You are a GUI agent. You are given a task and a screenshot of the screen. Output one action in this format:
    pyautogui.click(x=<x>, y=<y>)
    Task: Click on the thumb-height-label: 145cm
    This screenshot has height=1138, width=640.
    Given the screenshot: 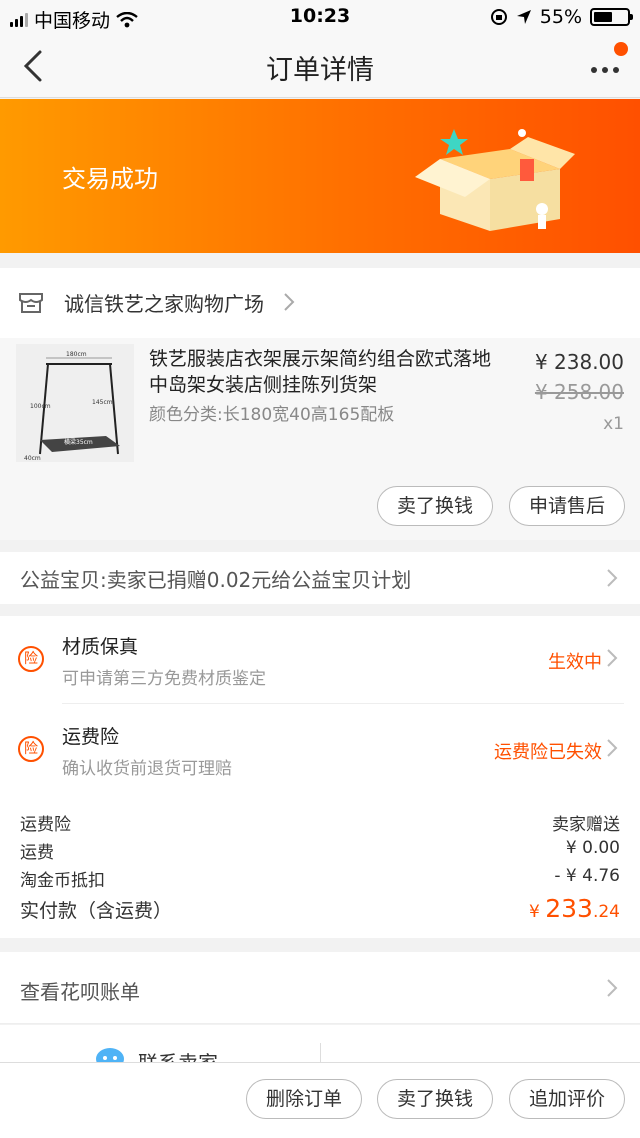 What is the action you would take?
    pyautogui.click(x=102, y=402)
    